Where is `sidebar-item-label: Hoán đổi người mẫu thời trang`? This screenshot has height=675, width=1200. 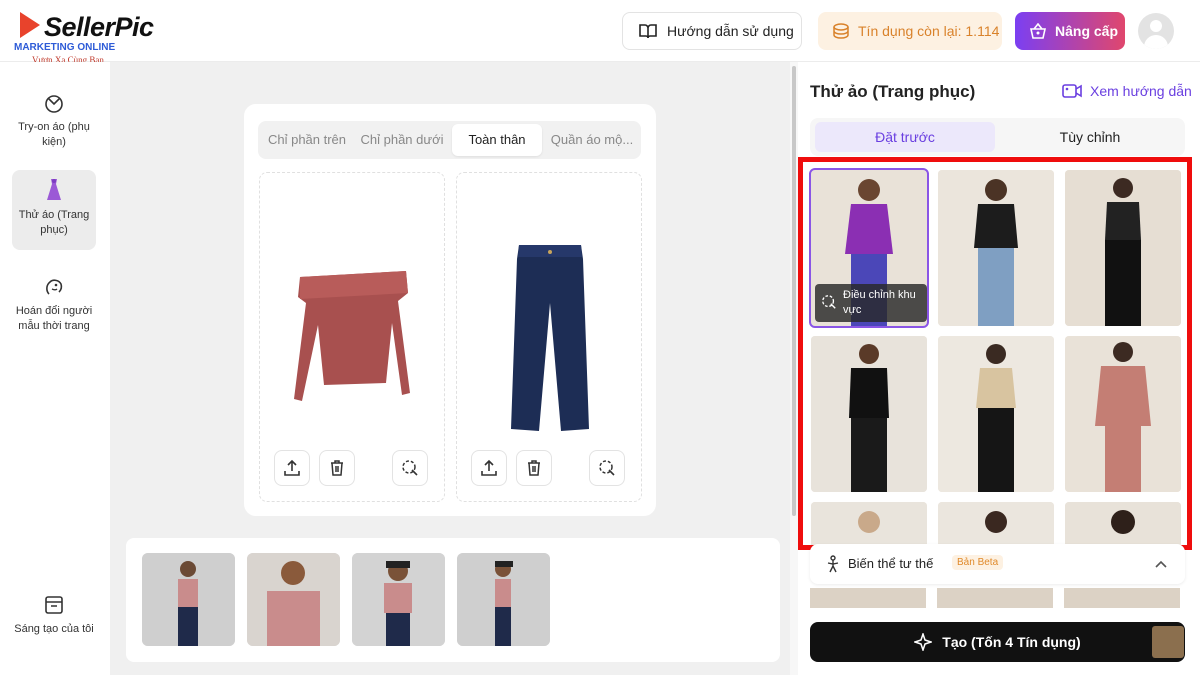 sidebar-item-label: Hoán đổi người mẫu thời trang is located at coordinates (54, 318).